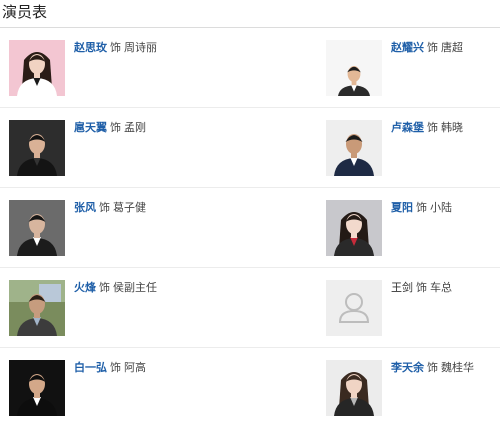 Image resolution: width=500 pixels, height=427 pixels. What do you see at coordinates (159, 68) in the screenshot?
I see `cast-member: 赵思玫饰周诗丽` at bounding box center [159, 68].